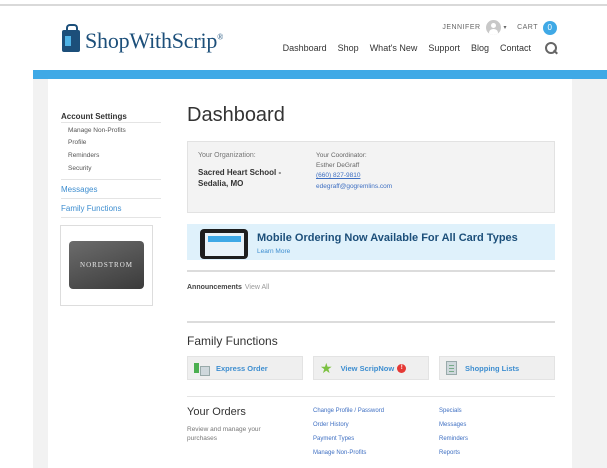  I want to click on phone-screen, so click(224, 244).